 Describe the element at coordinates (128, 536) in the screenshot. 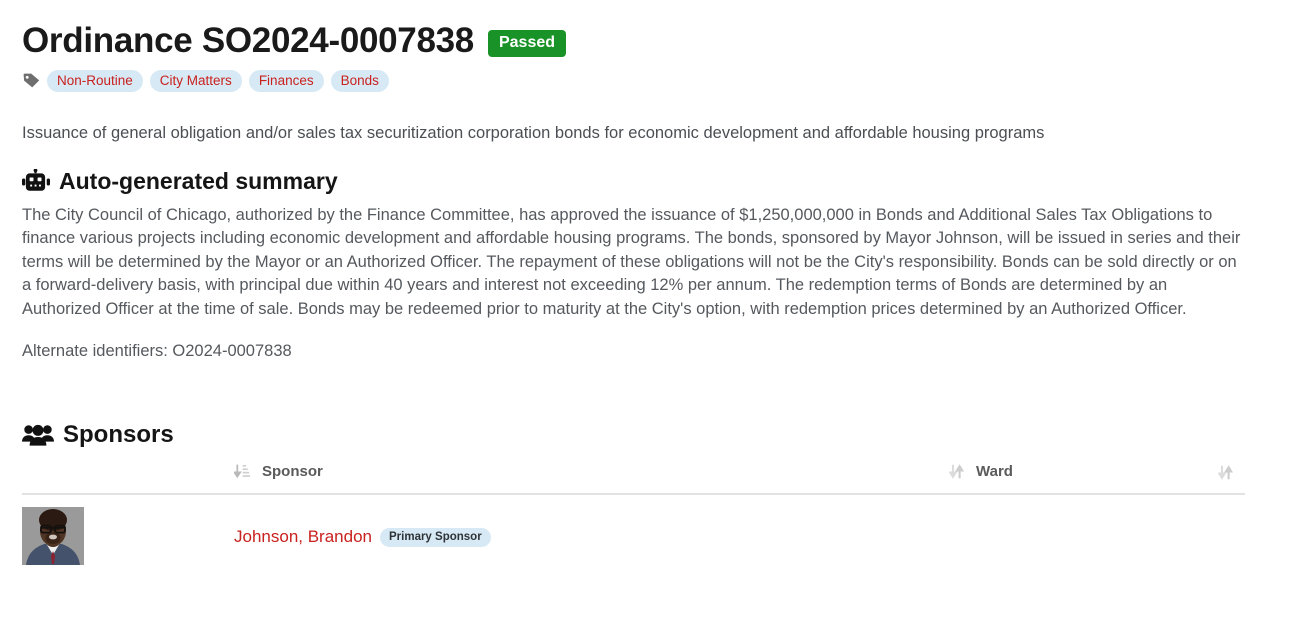

I see `avatar` at that location.